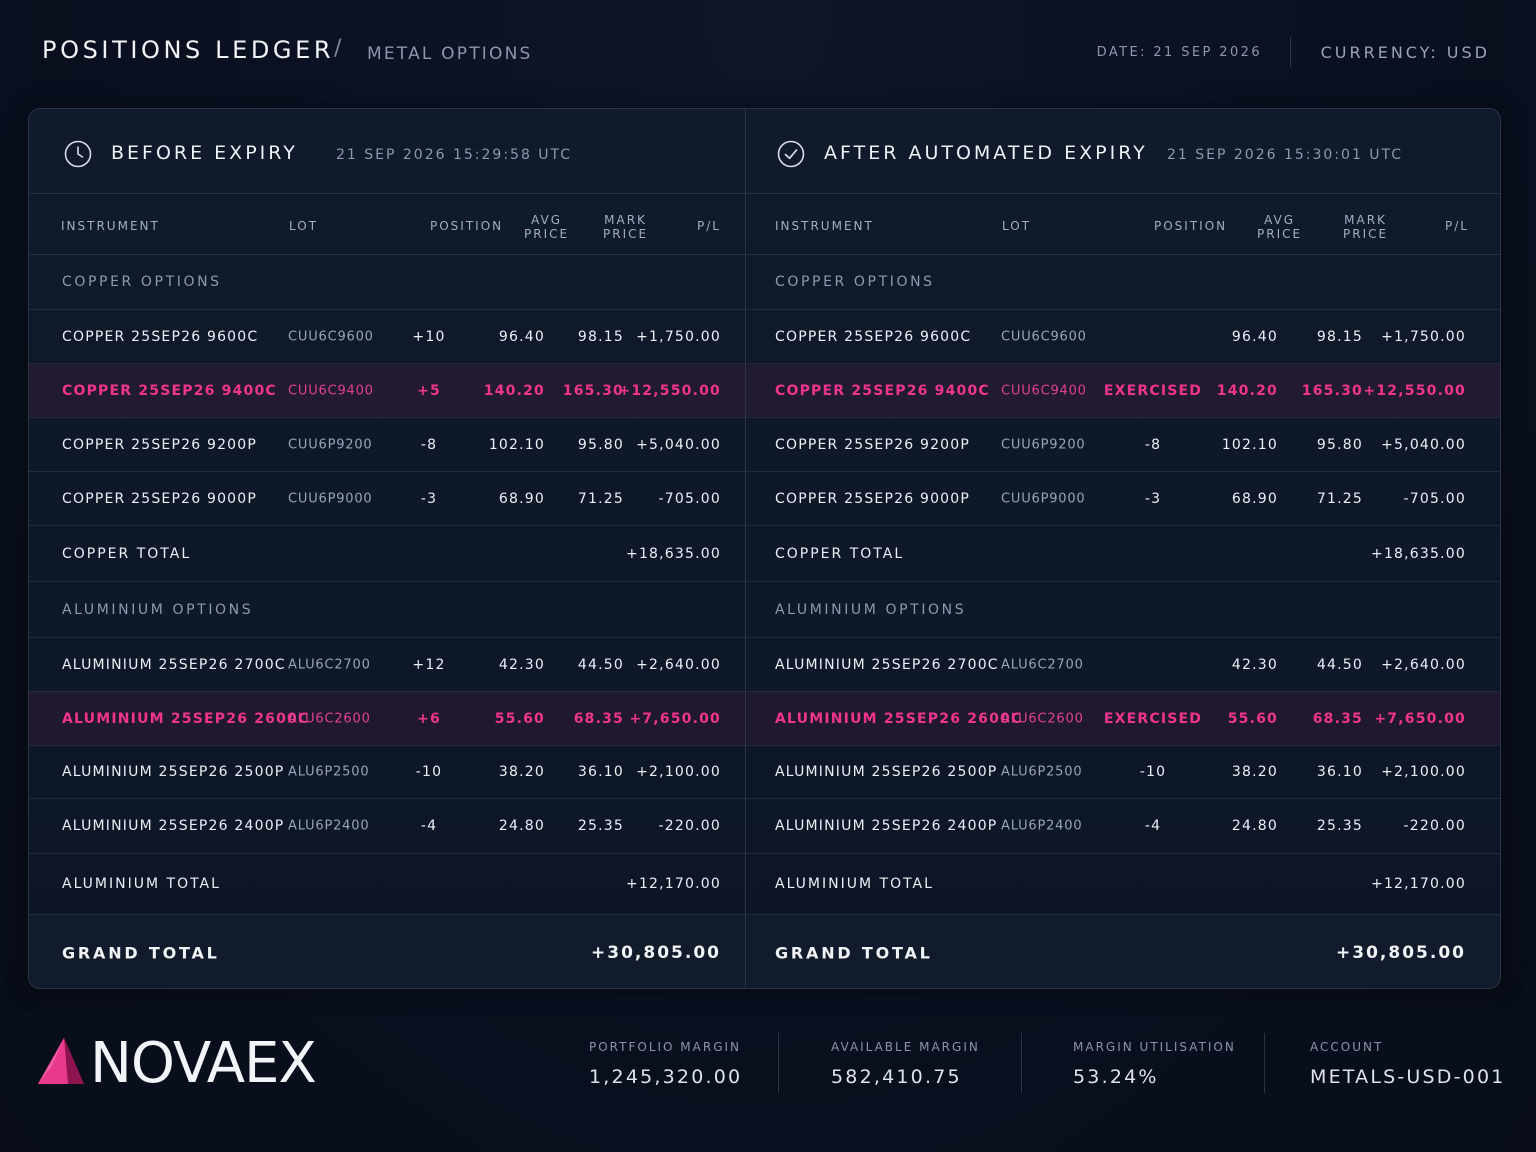 Image resolution: width=1536 pixels, height=1152 pixels. Describe the element at coordinates (1249, 444) in the screenshot. I see `avg-price-cell: 102.10` at that location.